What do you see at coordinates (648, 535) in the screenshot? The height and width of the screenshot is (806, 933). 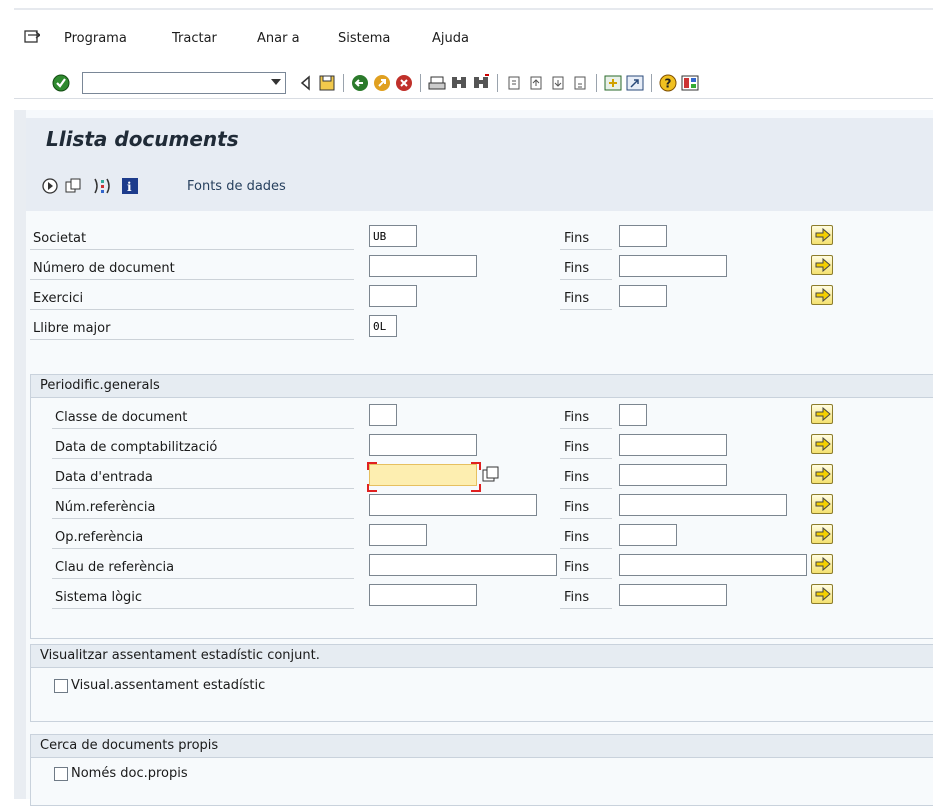 I see `op-referencia-to-input` at bounding box center [648, 535].